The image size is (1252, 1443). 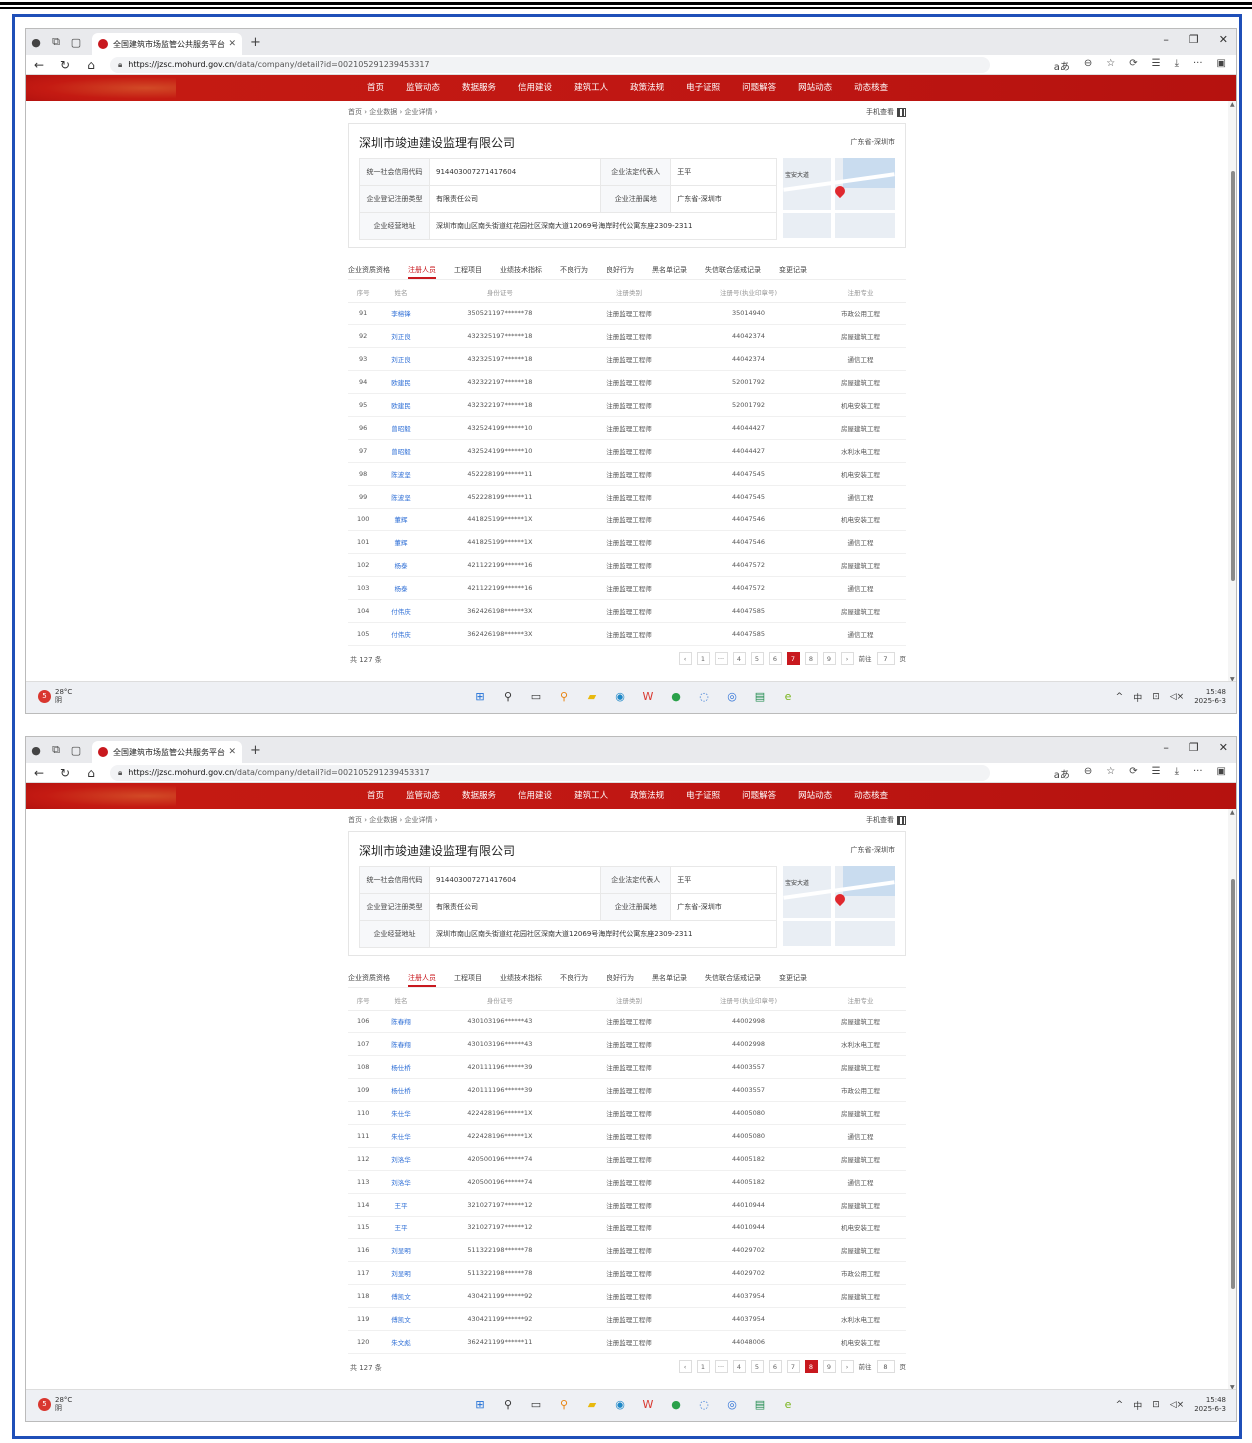 I want to click on nav-item: 建筑工人, so click(x=591, y=796).